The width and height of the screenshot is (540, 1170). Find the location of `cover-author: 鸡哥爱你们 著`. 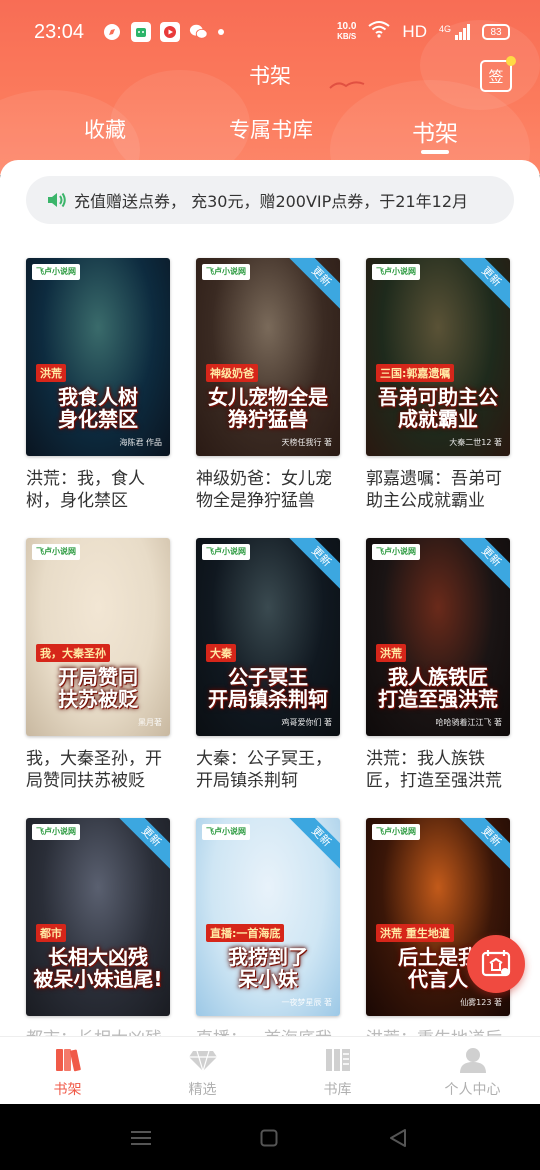

cover-author: 鸡哥爱你们 著 is located at coordinates (306, 722).